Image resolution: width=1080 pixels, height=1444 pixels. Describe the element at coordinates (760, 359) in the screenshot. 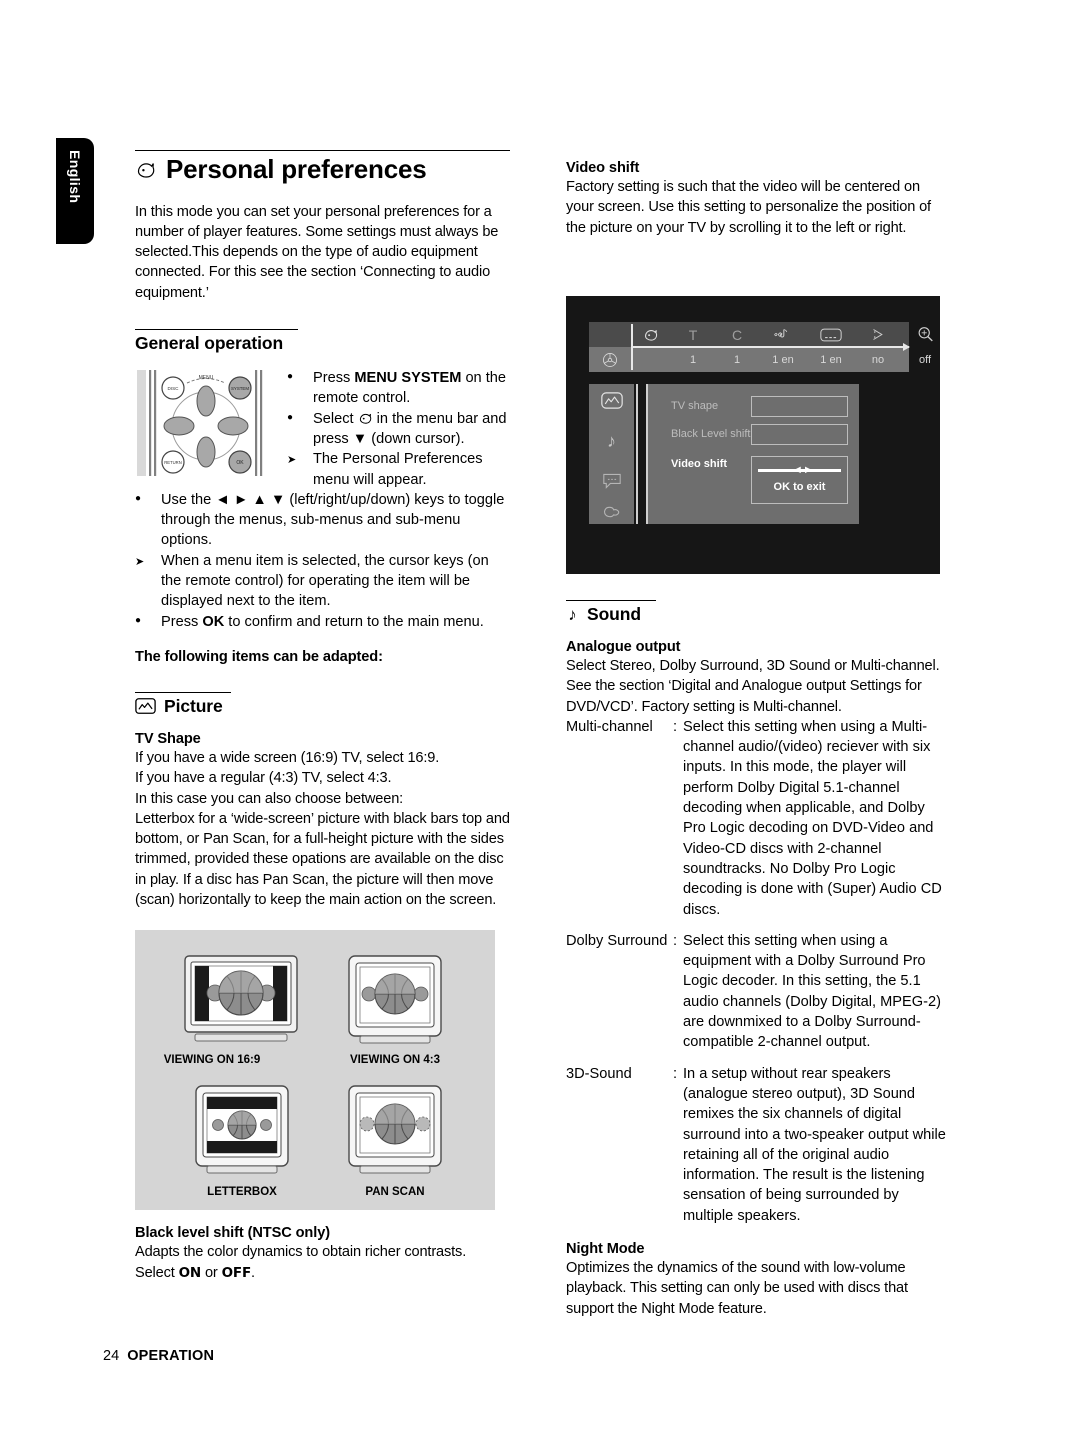

I see `osd-menubar-value-row: 1 1 1 en 1 en no off` at that location.